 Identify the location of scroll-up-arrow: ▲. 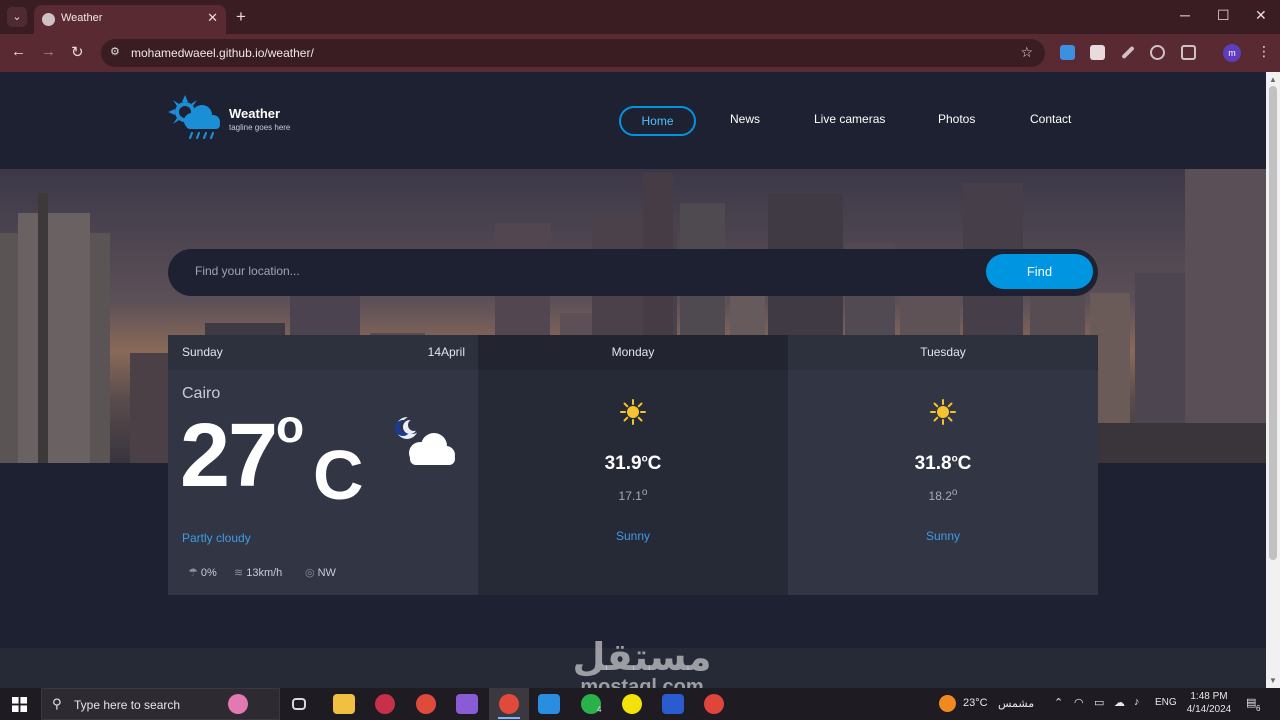
(1273, 79).